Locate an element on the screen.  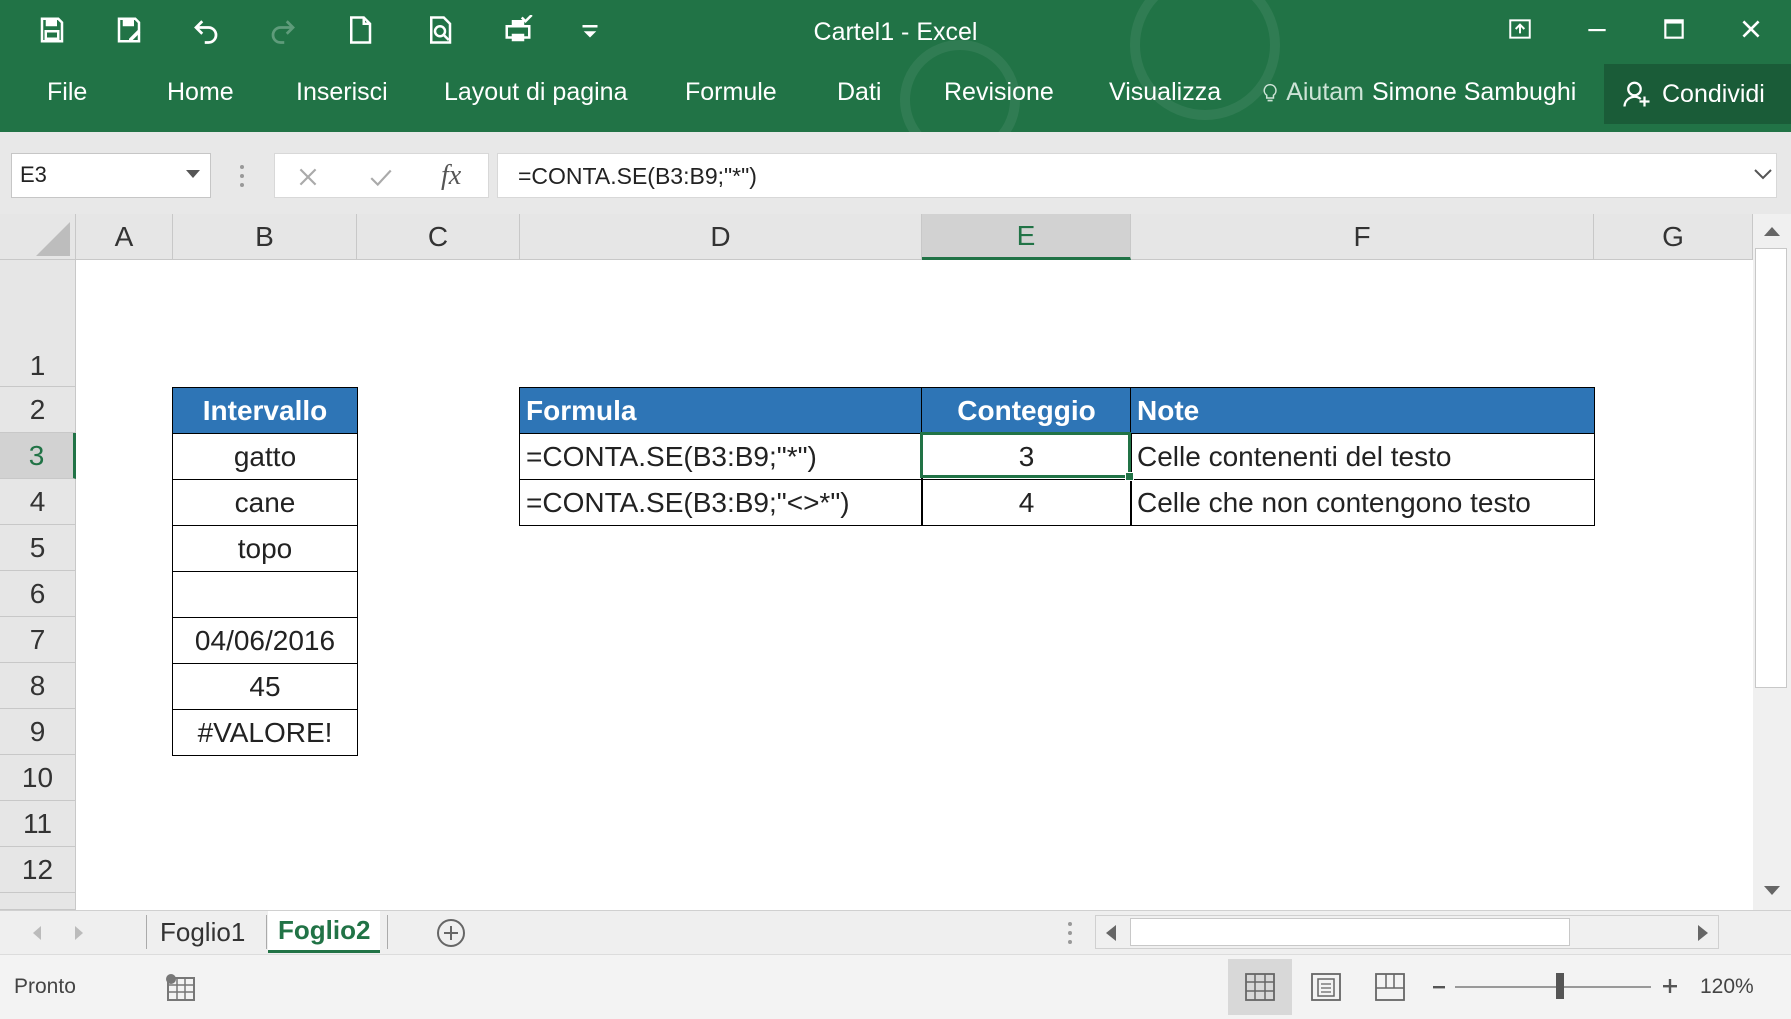
tab-home: Home is located at coordinates (200, 92).